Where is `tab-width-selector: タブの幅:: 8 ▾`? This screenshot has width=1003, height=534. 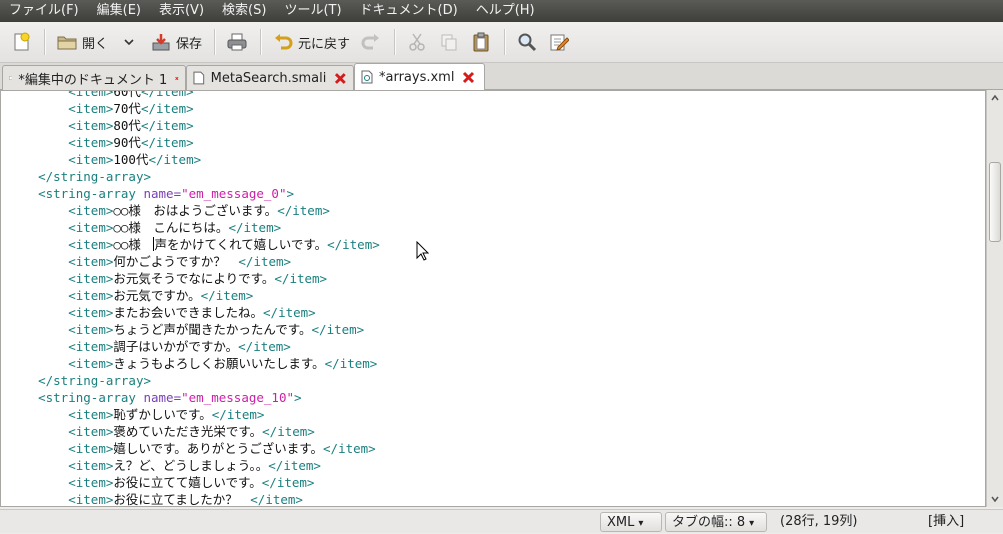 tab-width-selector: タブの幅:: 8 ▾ is located at coordinates (716, 522).